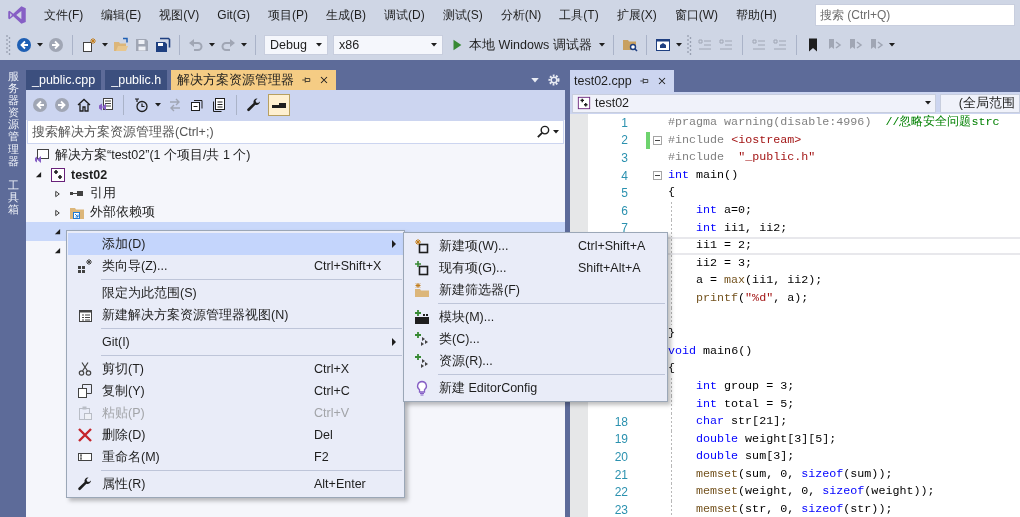 The image size is (1020, 517). I want to click on line-number: 6, so click(624, 210).